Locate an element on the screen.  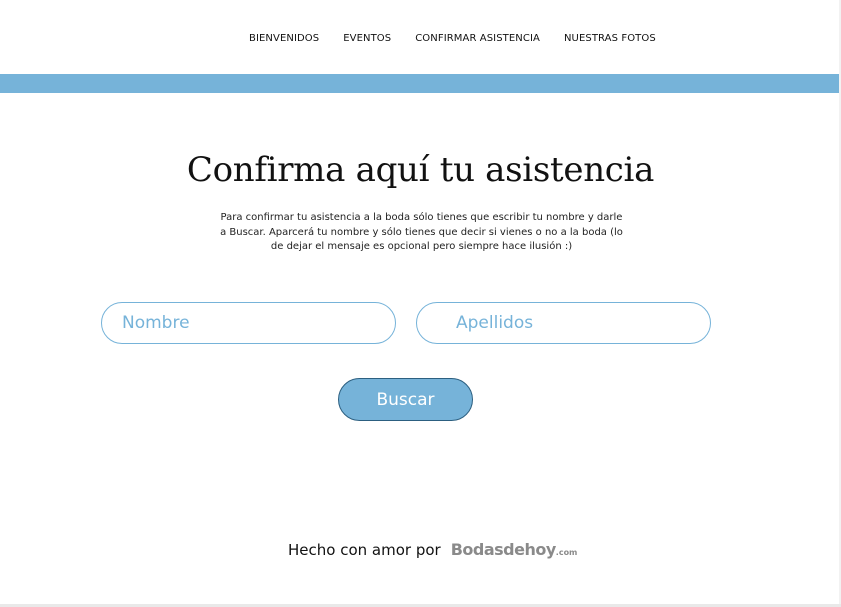
nav-item-confirmar-asistencia: CONFIRMAR ASISTENCIA is located at coordinates (477, 38).